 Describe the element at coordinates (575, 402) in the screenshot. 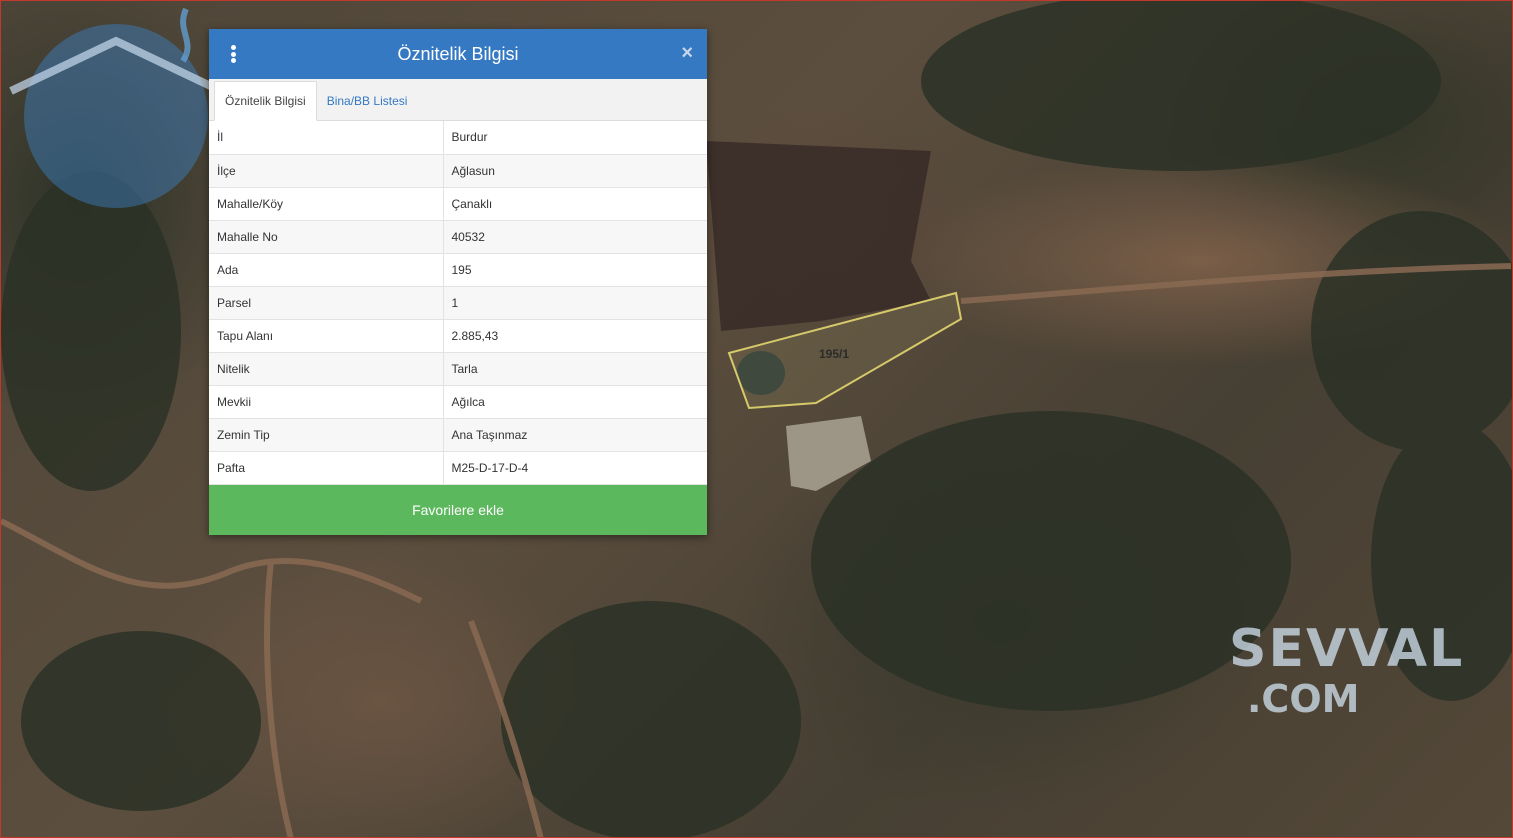

I see `attribute-value: Ağılca` at that location.